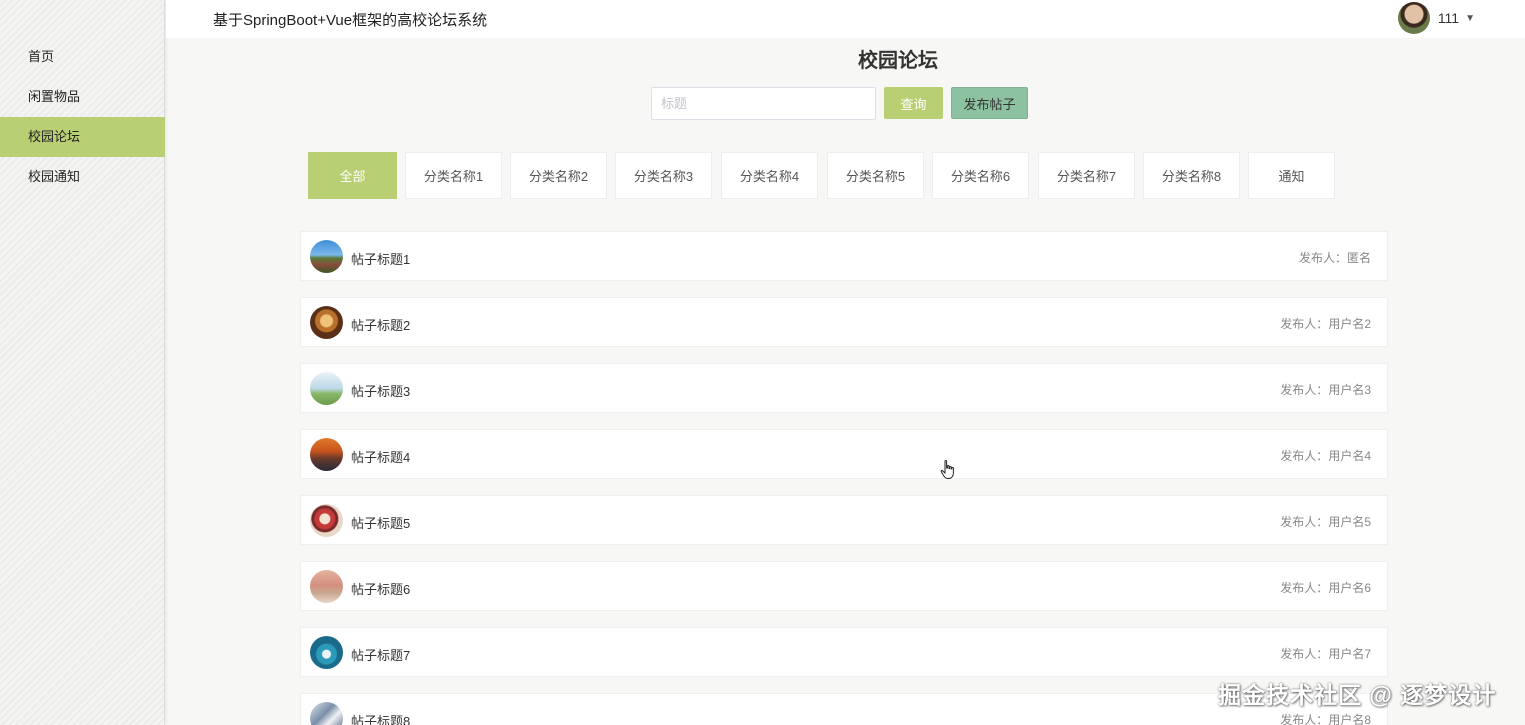  Describe the element at coordinates (875, 175) in the screenshot. I see `tab-category-5: 分类名称5` at that location.